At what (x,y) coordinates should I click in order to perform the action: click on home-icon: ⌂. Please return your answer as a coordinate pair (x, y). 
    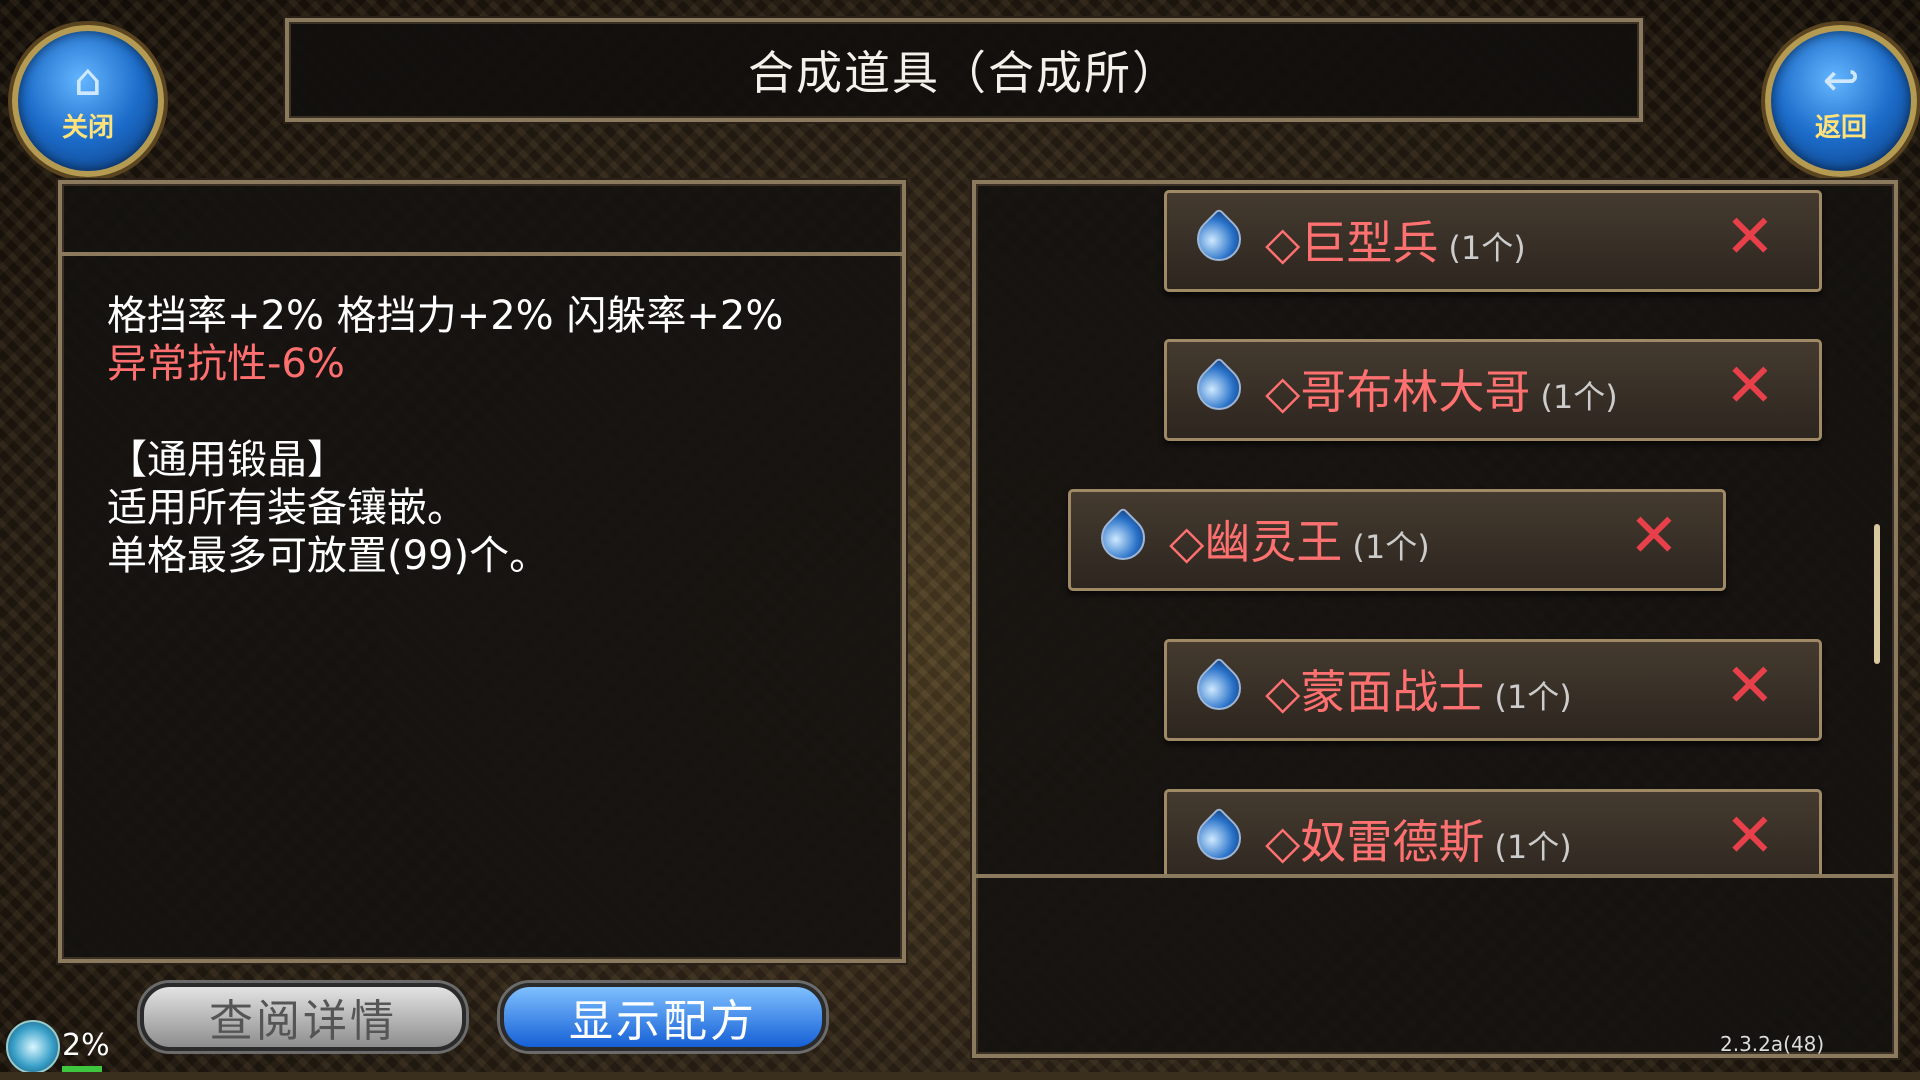
    Looking at the image, I should click on (88, 80).